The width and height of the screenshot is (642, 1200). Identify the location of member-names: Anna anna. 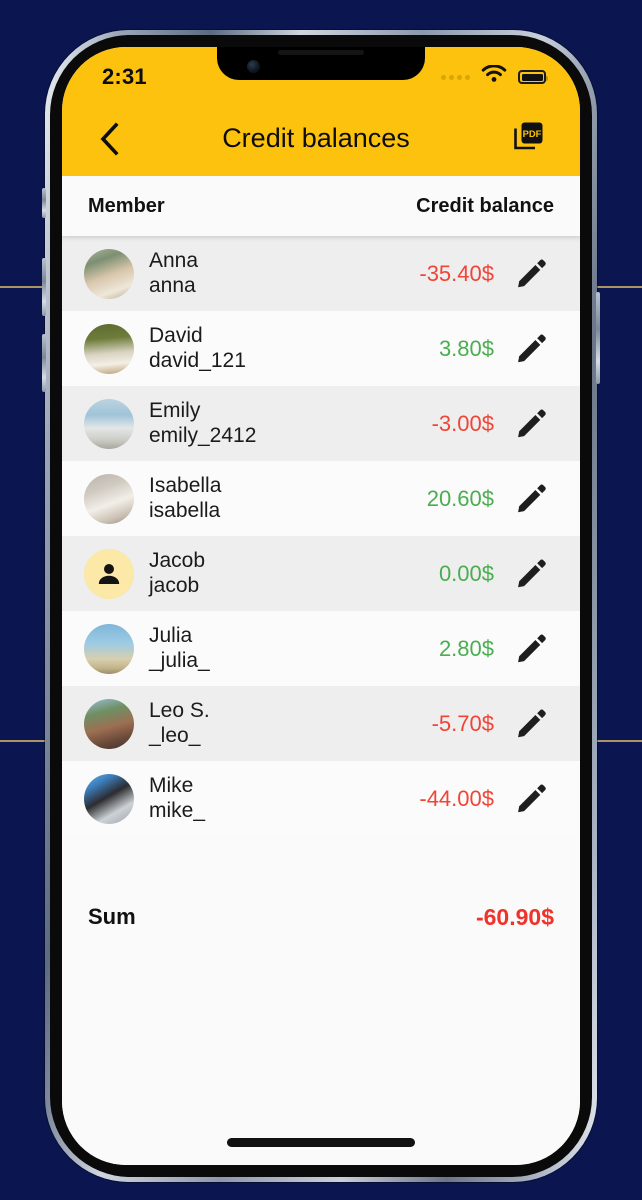
(173, 273).